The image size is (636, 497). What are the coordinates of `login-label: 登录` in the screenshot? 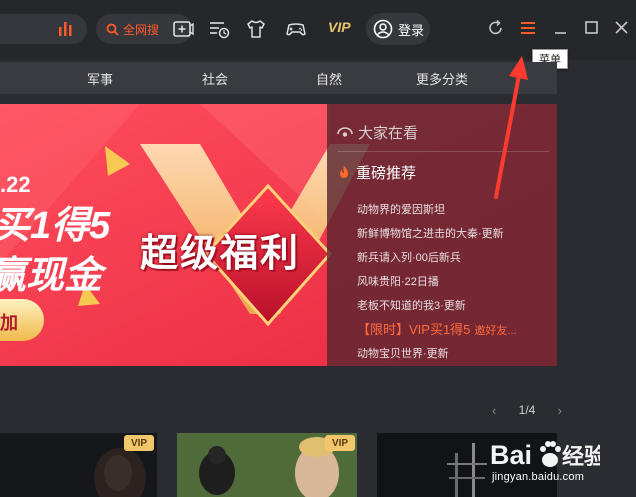 It's located at (411, 30).